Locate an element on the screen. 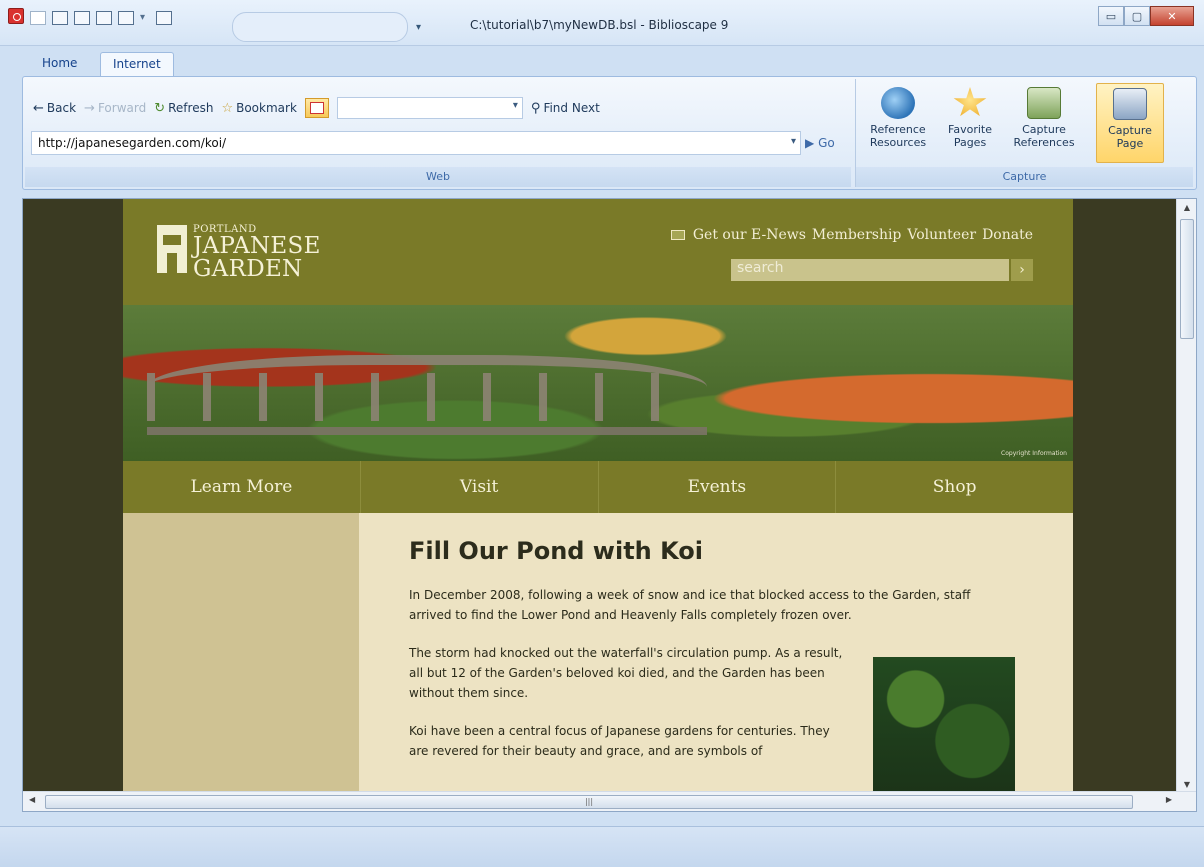 This screenshot has width=1204, height=867. app-icon is located at coordinates (16, 16).